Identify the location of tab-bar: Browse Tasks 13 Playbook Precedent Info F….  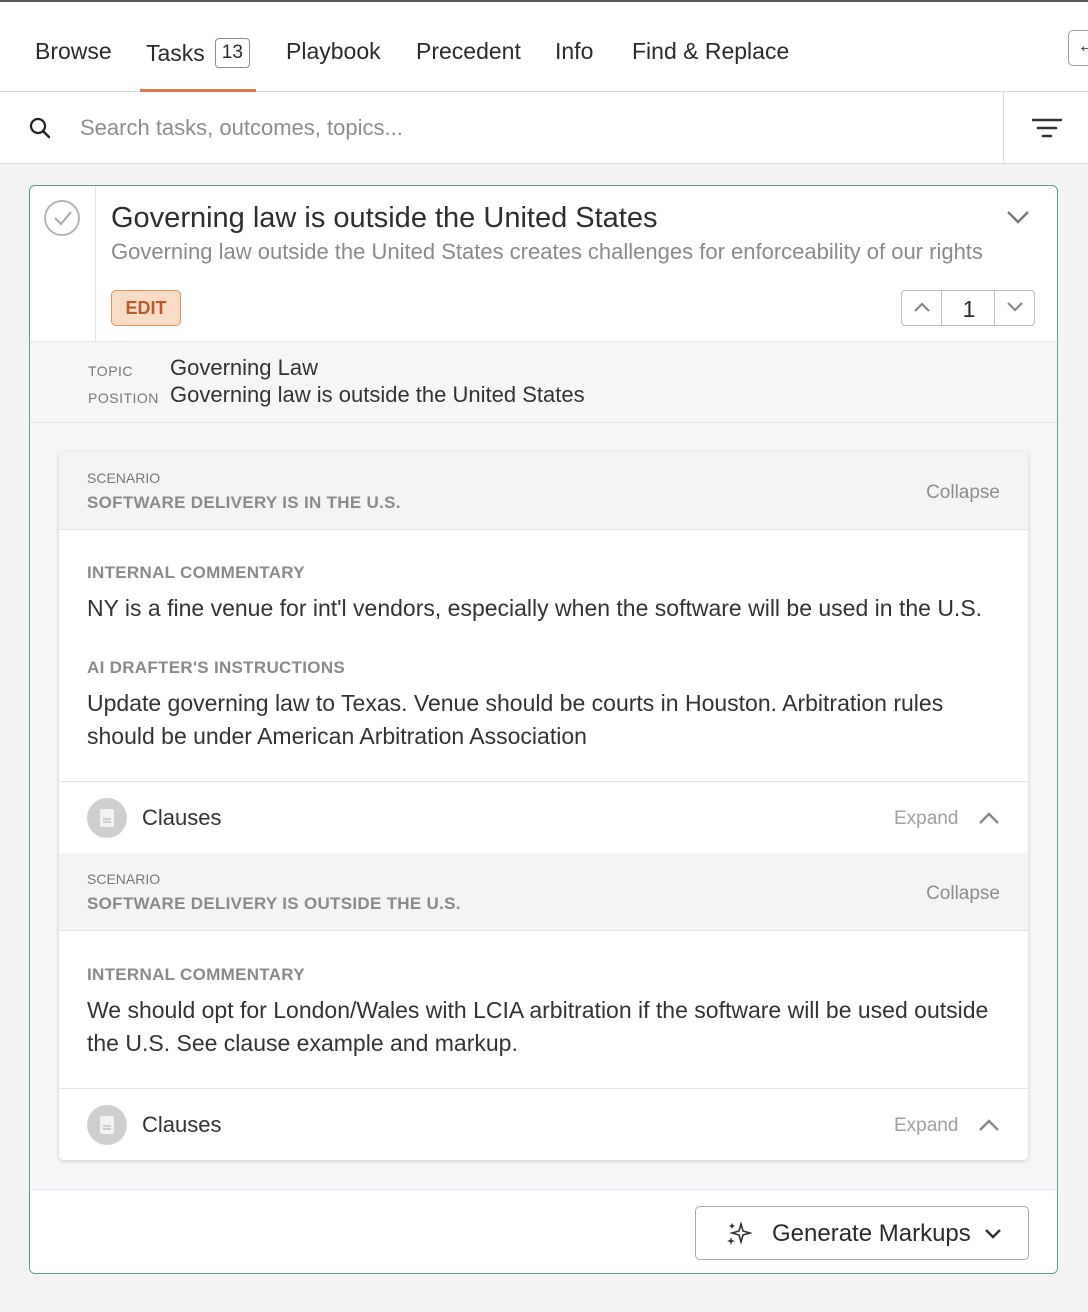
(544, 47).